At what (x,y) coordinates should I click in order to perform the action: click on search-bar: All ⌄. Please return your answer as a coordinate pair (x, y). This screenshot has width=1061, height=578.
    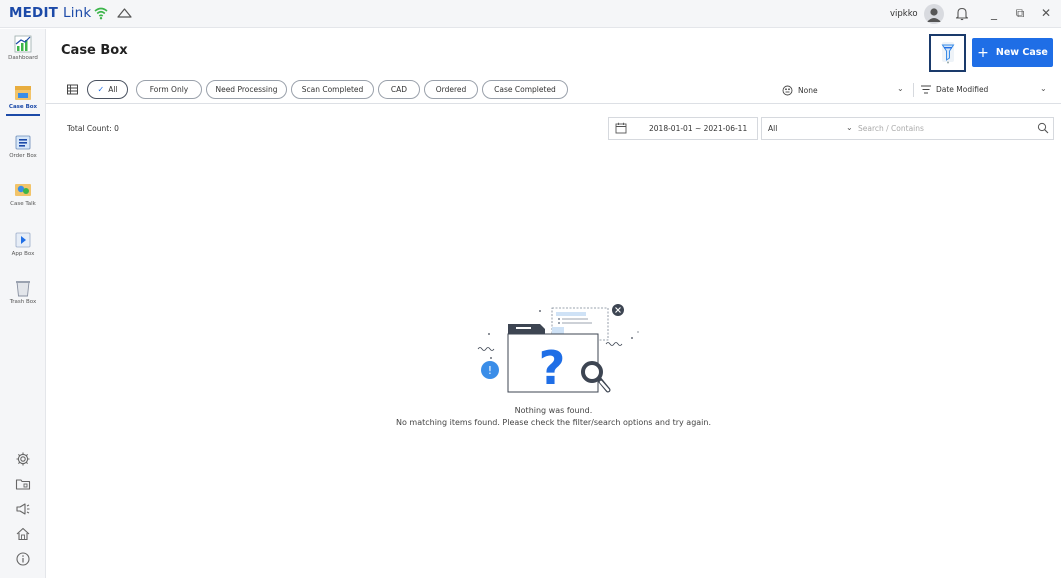
    Looking at the image, I should click on (907, 128).